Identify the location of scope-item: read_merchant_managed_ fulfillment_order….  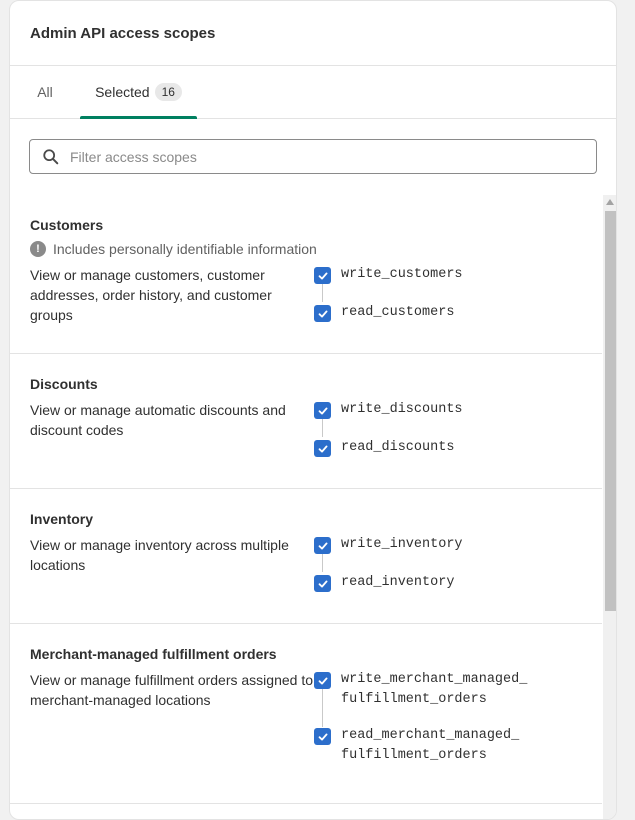
(420, 747).